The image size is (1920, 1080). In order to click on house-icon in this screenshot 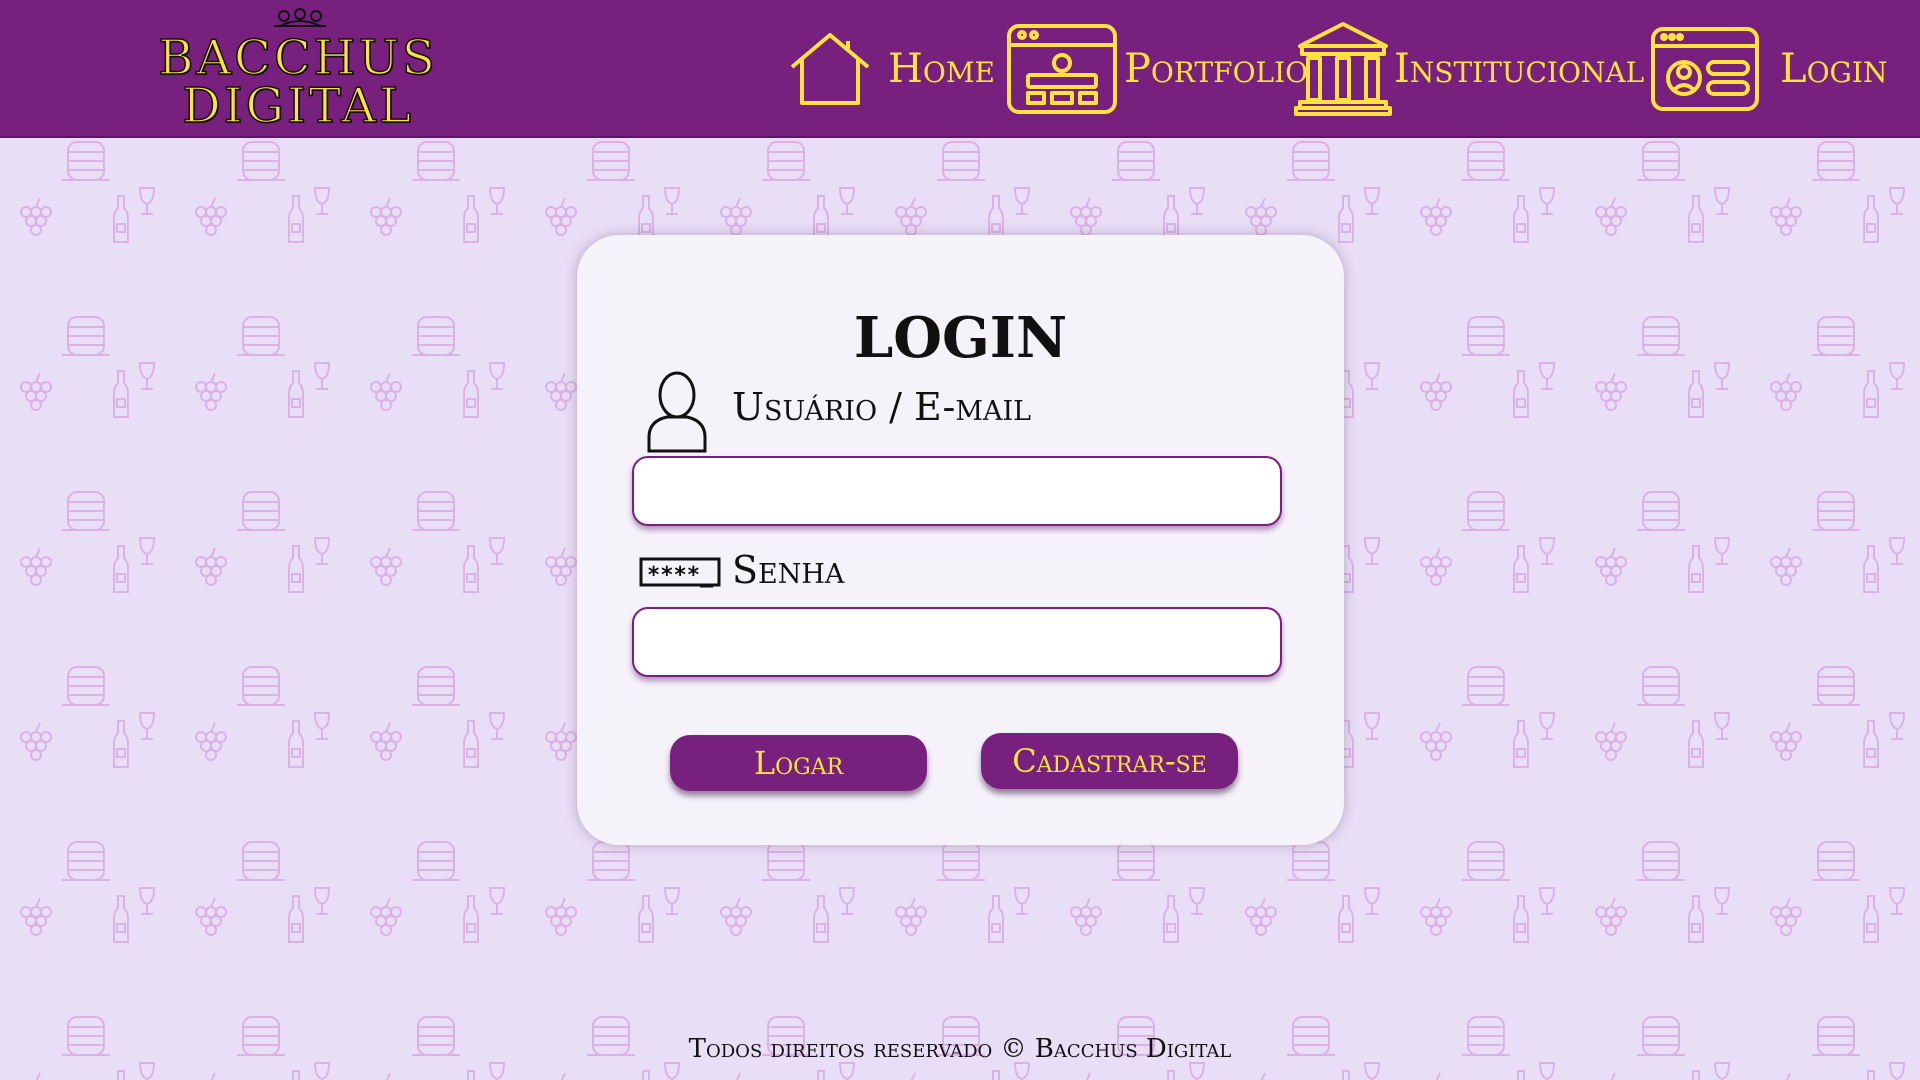, I will do `click(830, 69)`.